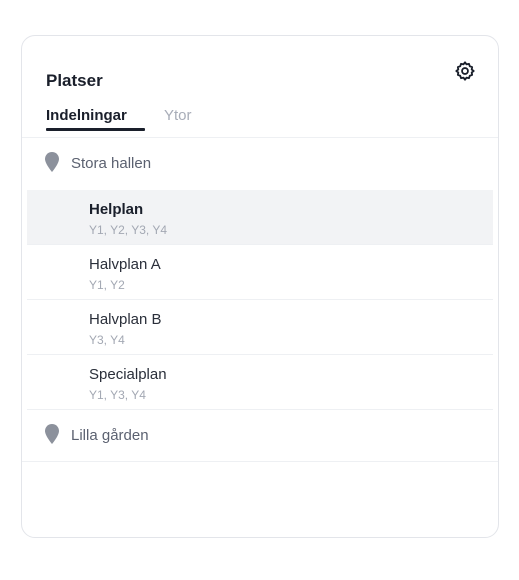 This screenshot has height=580, width=519. I want to click on list-item-name: Helplan, so click(116, 209).